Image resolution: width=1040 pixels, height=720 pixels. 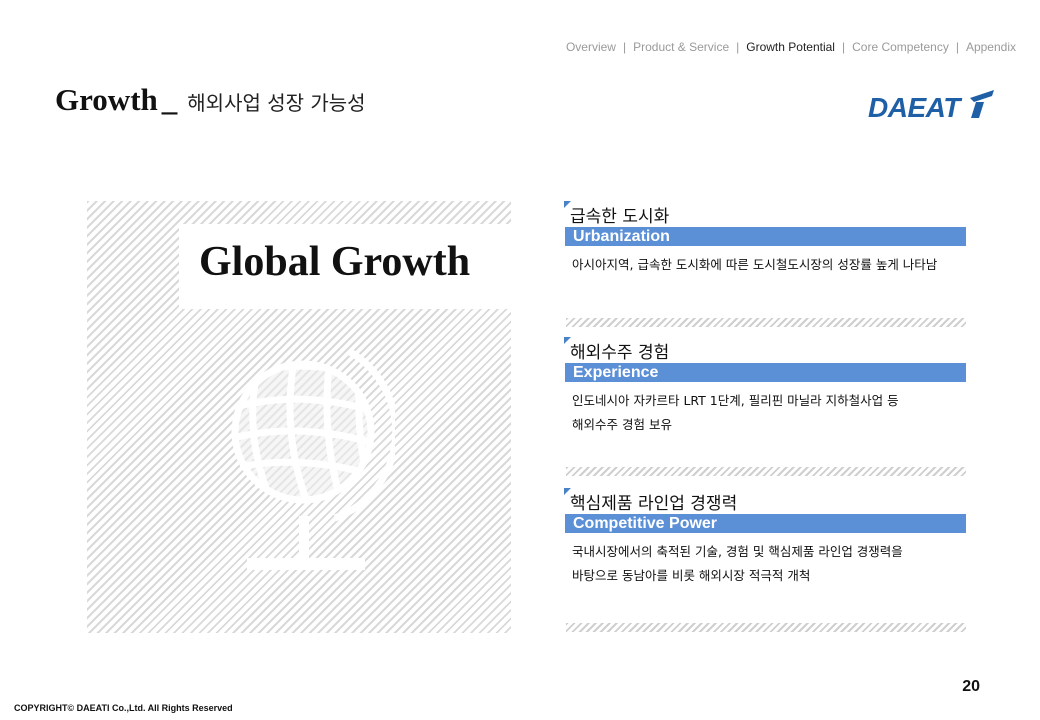 What do you see at coordinates (991, 47) in the screenshot?
I see `nav-item-appendix: Appendix` at bounding box center [991, 47].